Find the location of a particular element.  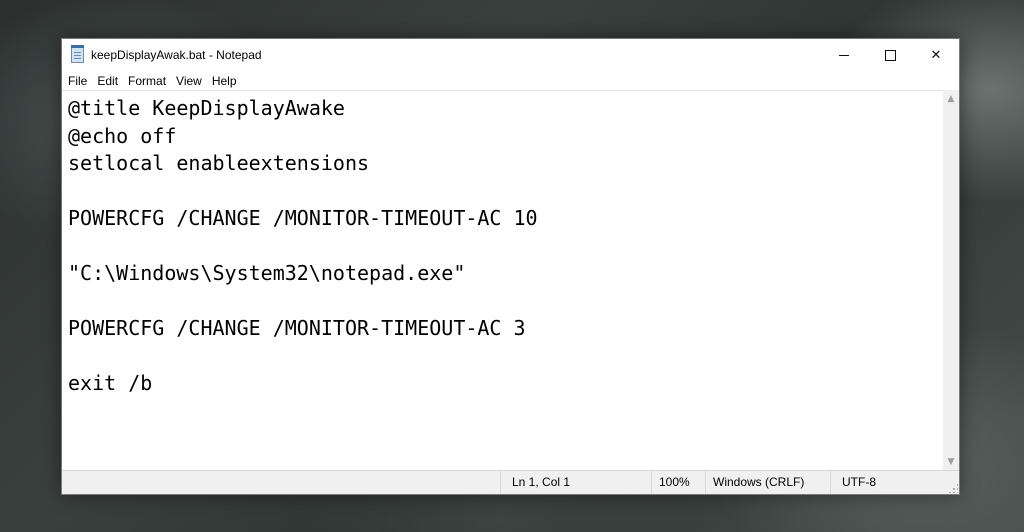

editor-line: setlocal enableextensions is located at coordinates (219, 163).